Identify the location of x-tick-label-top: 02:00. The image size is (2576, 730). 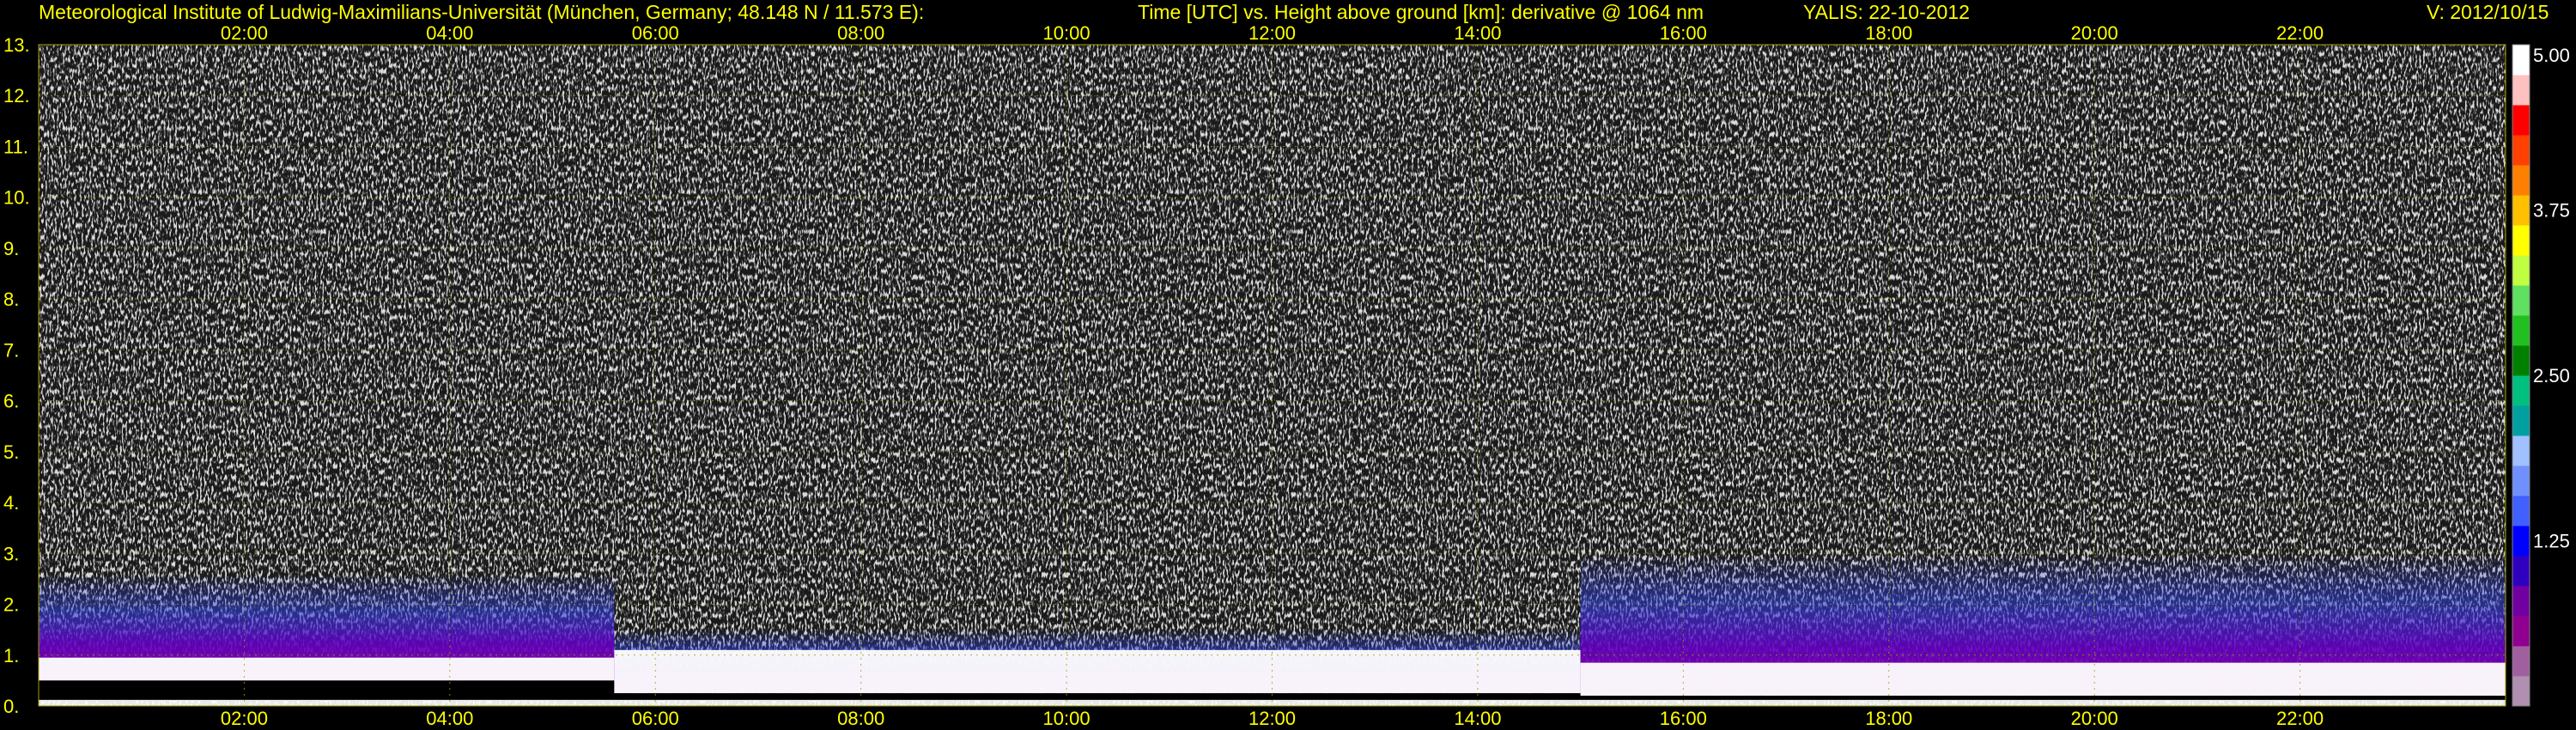
(244, 33).